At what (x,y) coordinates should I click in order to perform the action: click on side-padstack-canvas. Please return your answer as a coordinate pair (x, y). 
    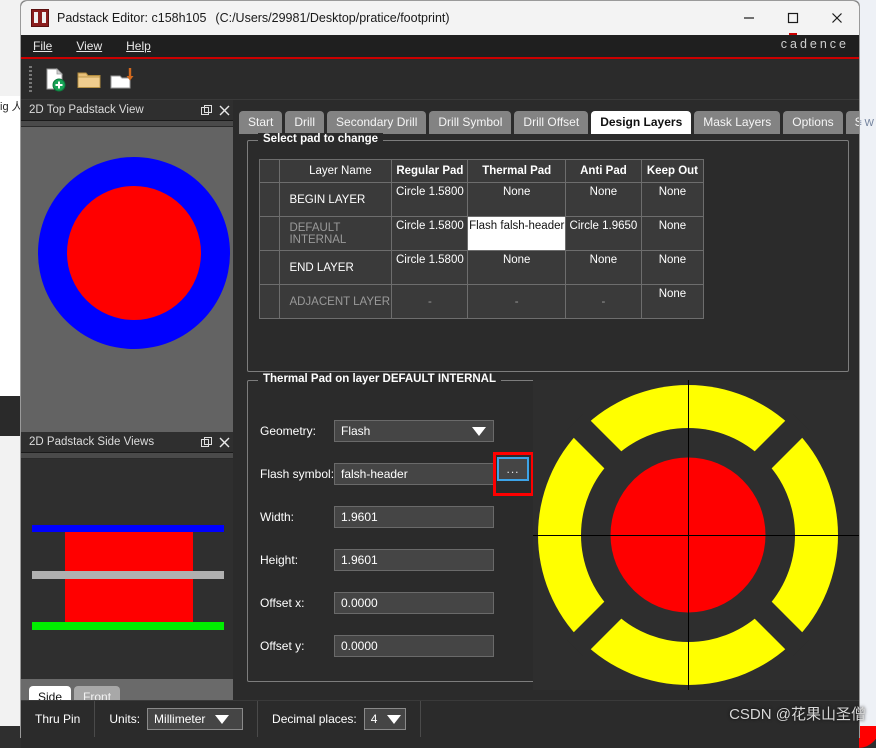
    Looking at the image, I should click on (127, 569).